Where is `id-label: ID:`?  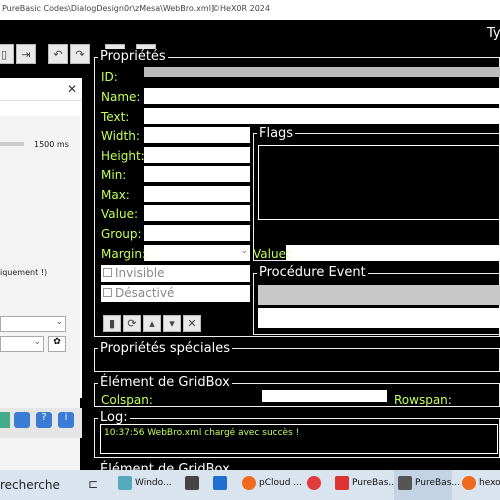 id-label: ID: is located at coordinates (109, 77).